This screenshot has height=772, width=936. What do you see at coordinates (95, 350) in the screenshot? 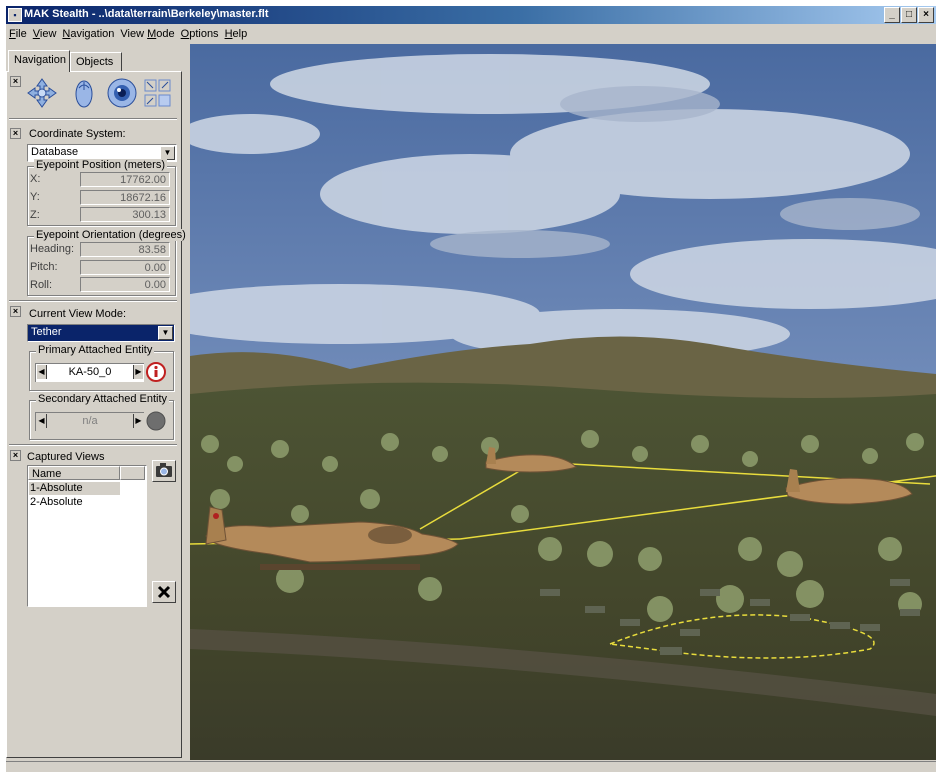
I see `primary-entity-title: Primary Attached Entity` at bounding box center [95, 350].